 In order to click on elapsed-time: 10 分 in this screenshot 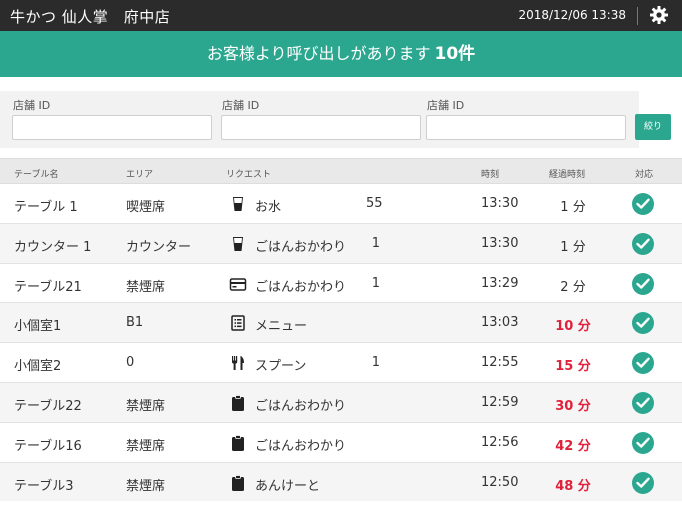, I will do `click(573, 327)`.